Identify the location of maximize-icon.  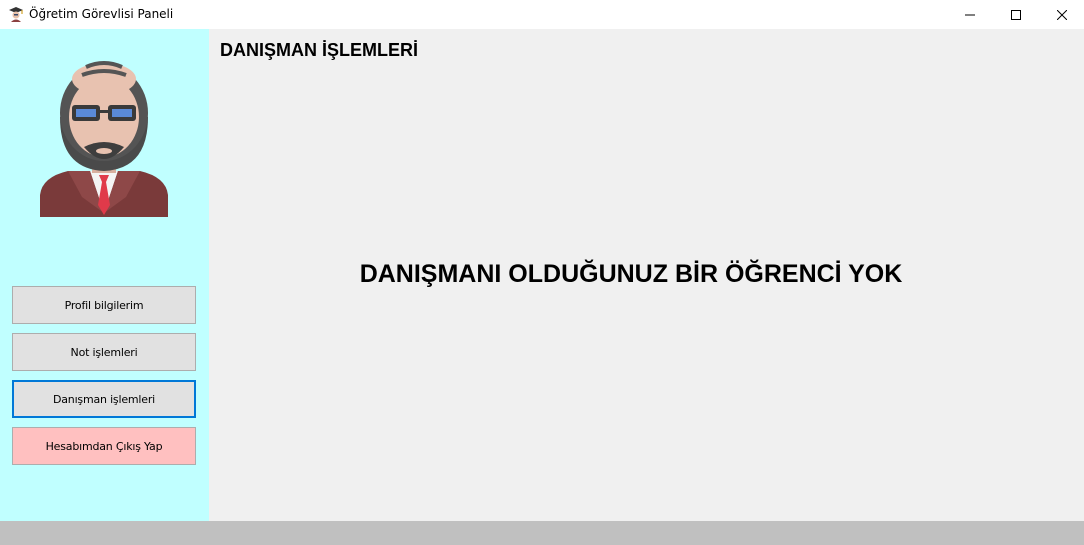
(1016, 14).